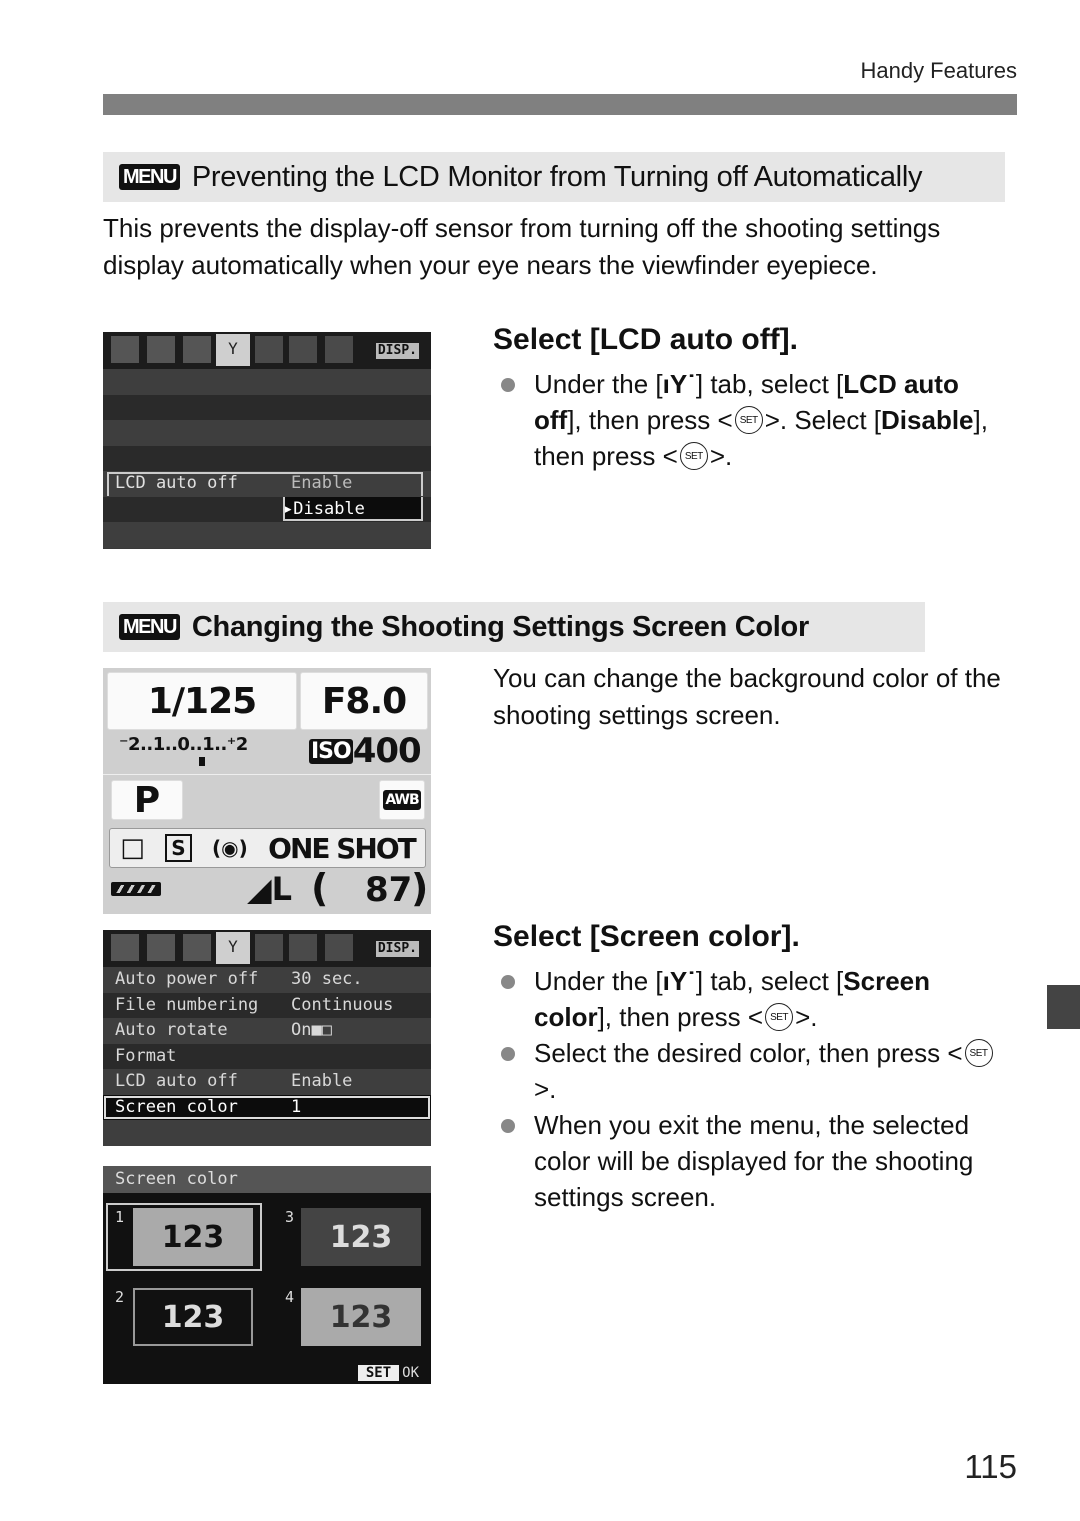 The height and width of the screenshot is (1521, 1080). I want to click on menu-row-auto-rotate: Auto rotate On■□, so click(267, 1031).